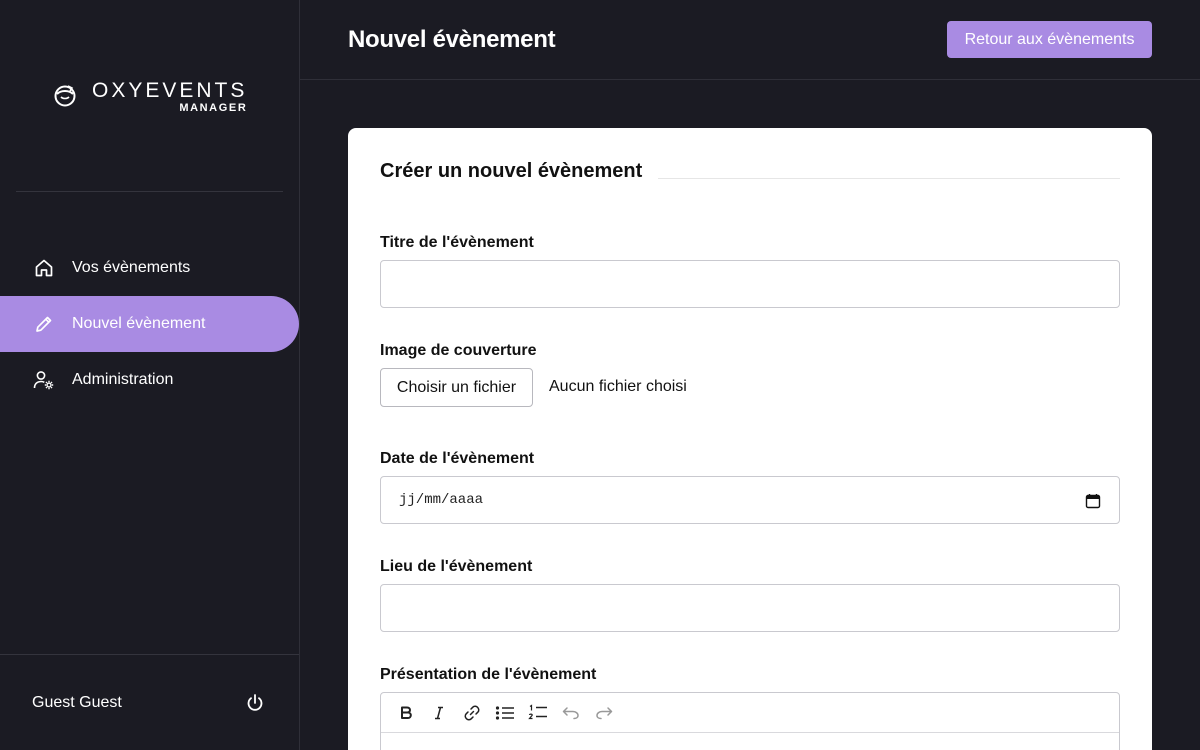 The width and height of the screenshot is (1200, 750). I want to click on rich-text-editor, so click(750, 721).